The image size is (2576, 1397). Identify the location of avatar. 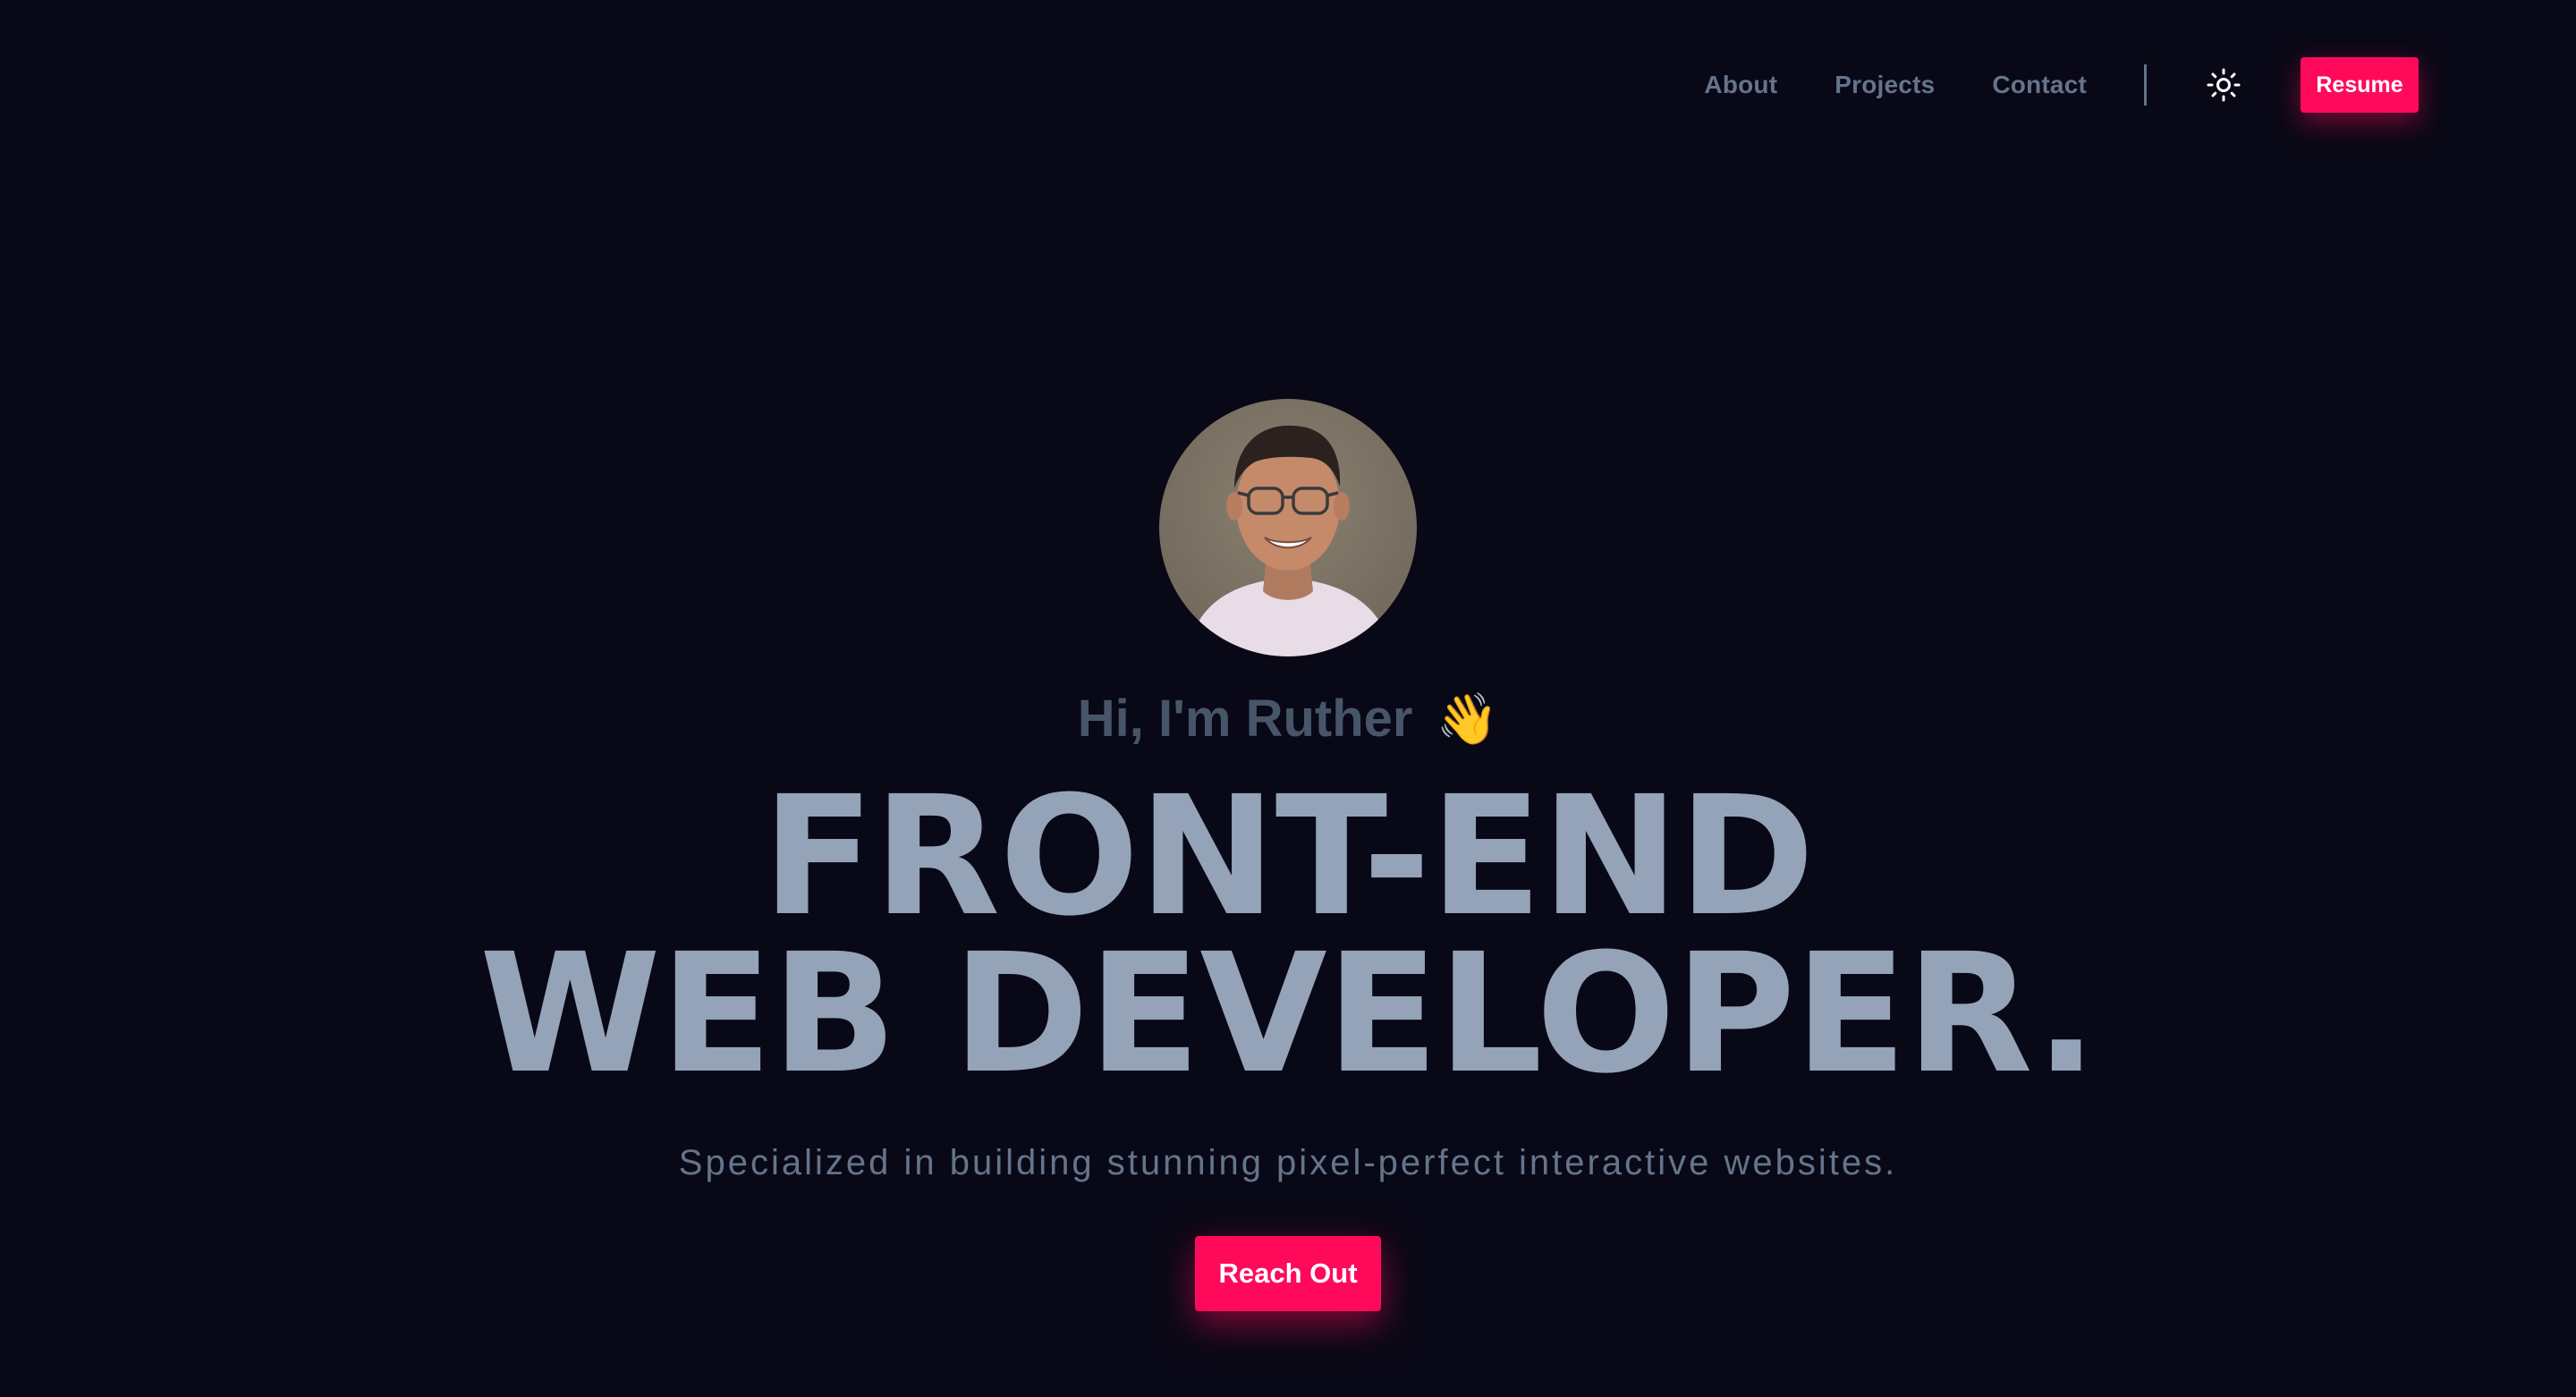
(1288, 528).